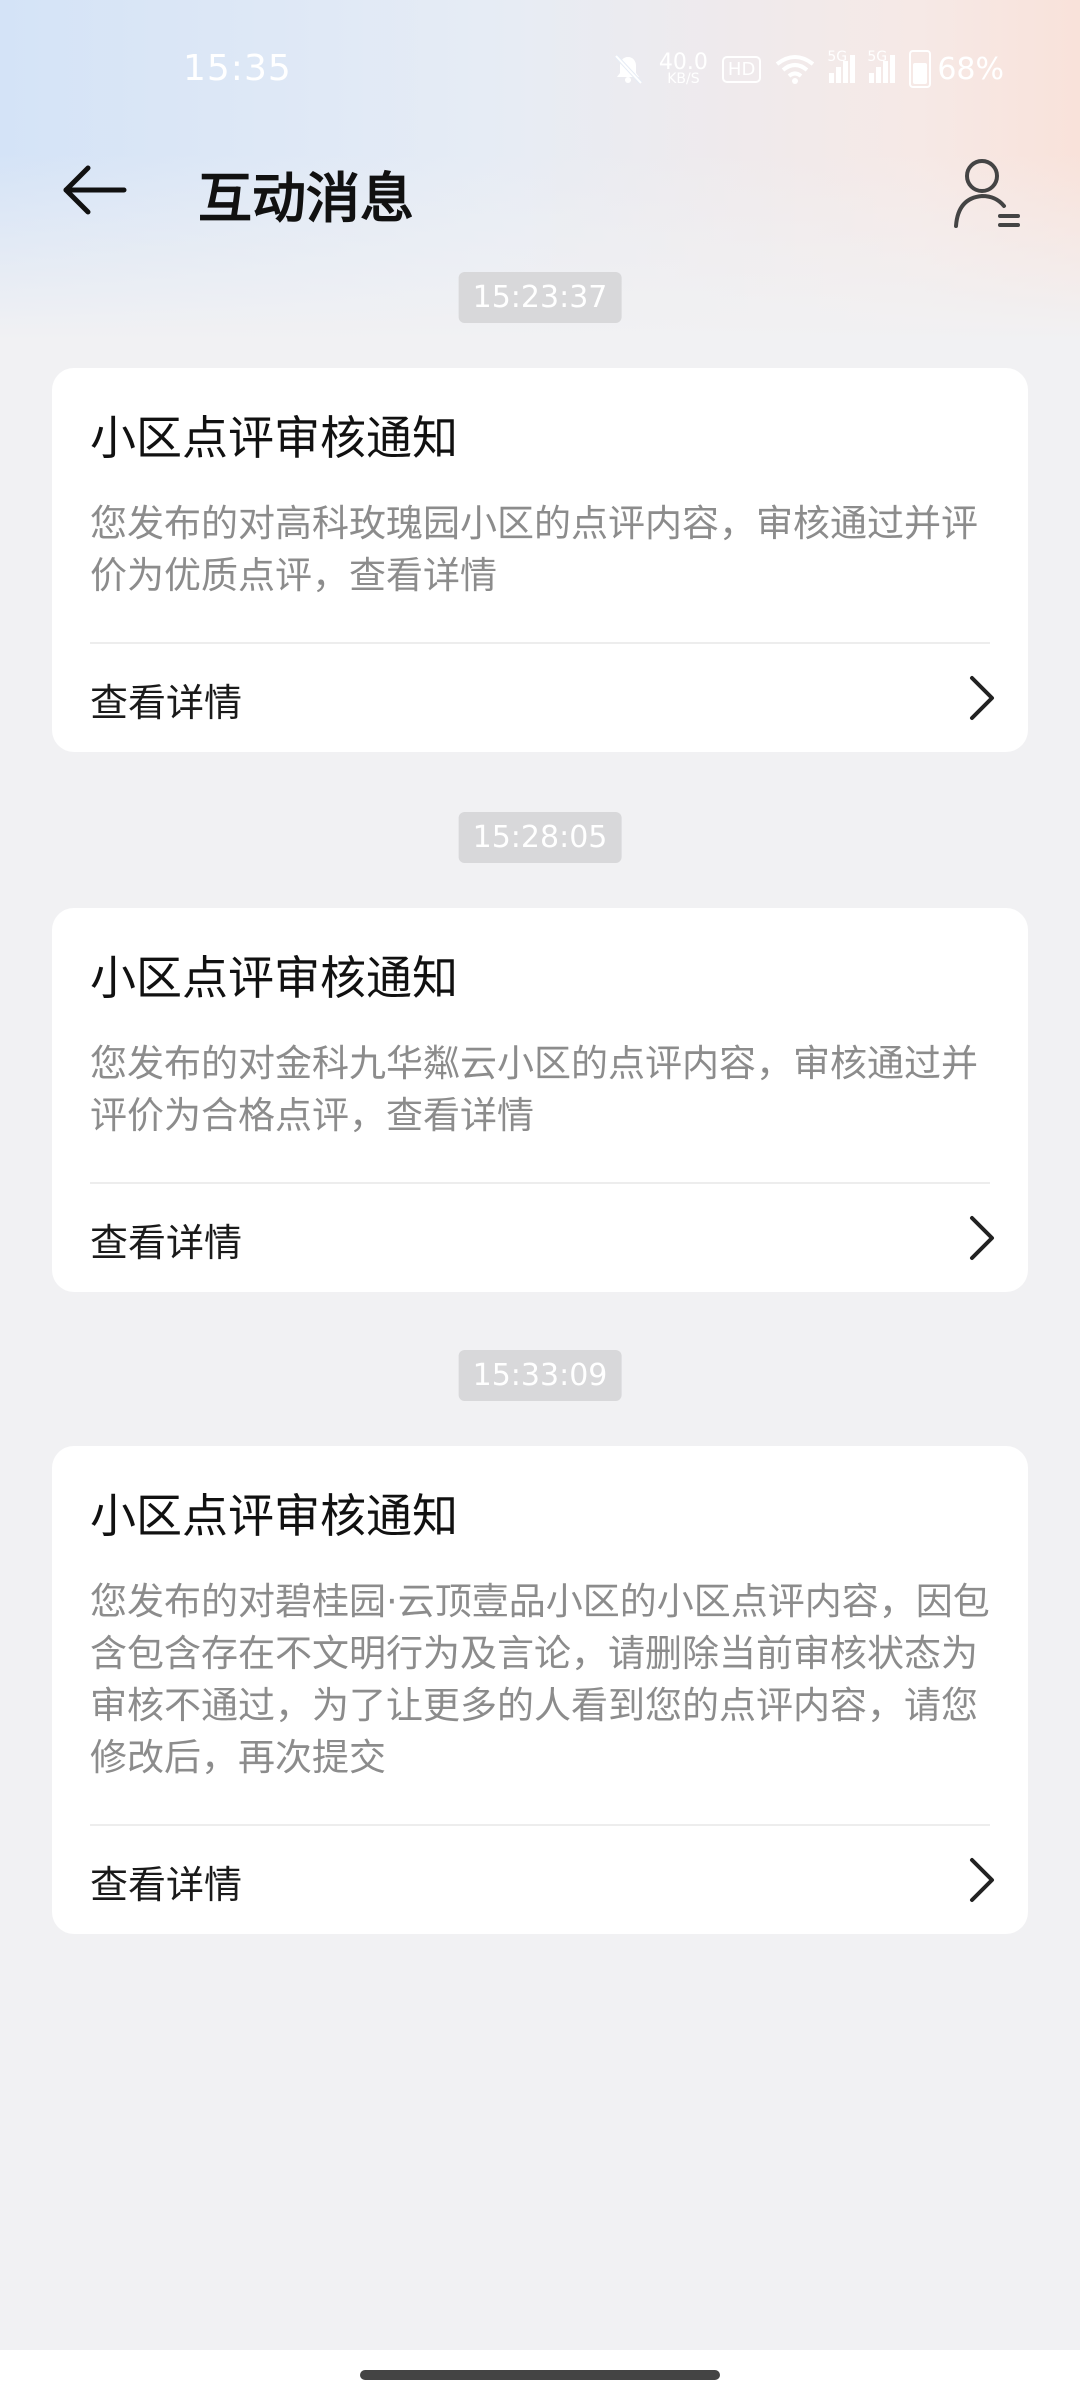 The width and height of the screenshot is (1080, 2400). I want to click on message-body: 您发布的对金科九华粼云小区的点评内容，审核通过并评价为合格点评，查看详情, so click(534, 1089).